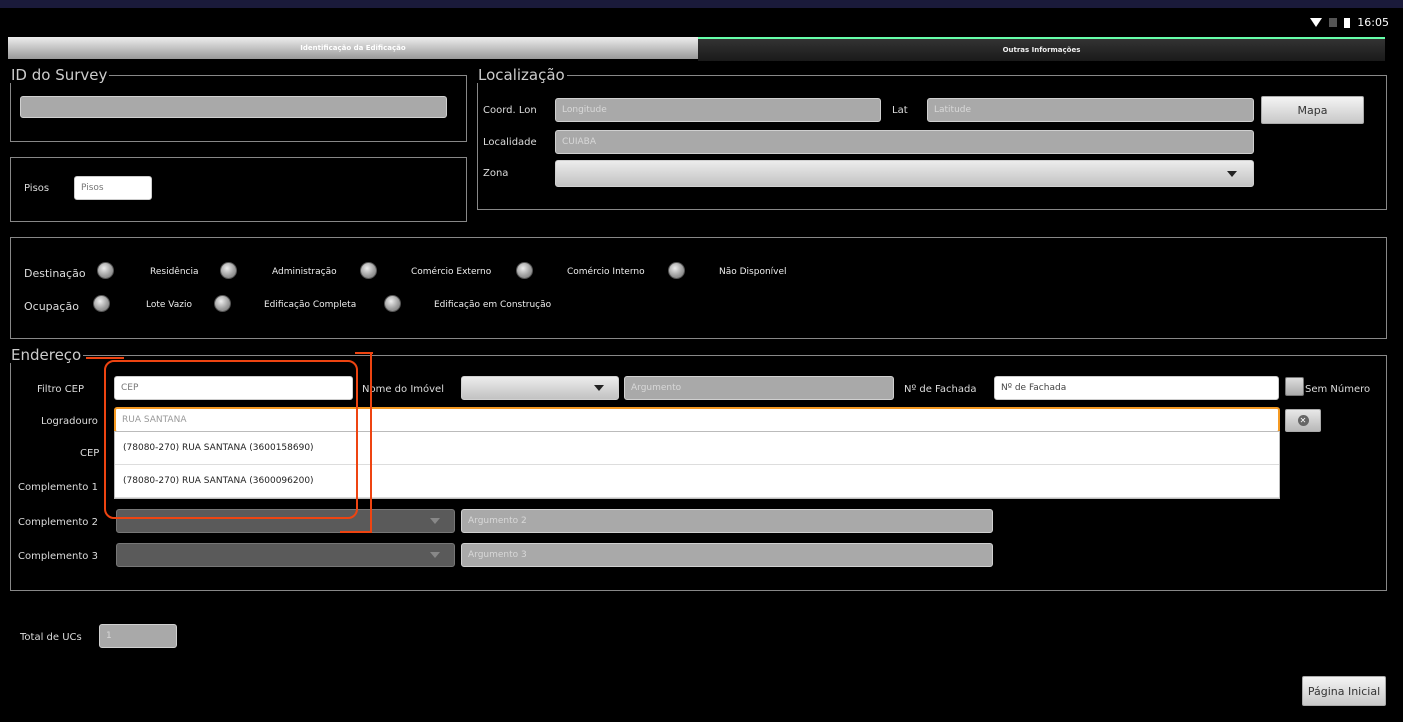 This screenshot has width=1403, height=722. Describe the element at coordinates (698, 288) in the screenshot. I see `classificacao-group` at that location.